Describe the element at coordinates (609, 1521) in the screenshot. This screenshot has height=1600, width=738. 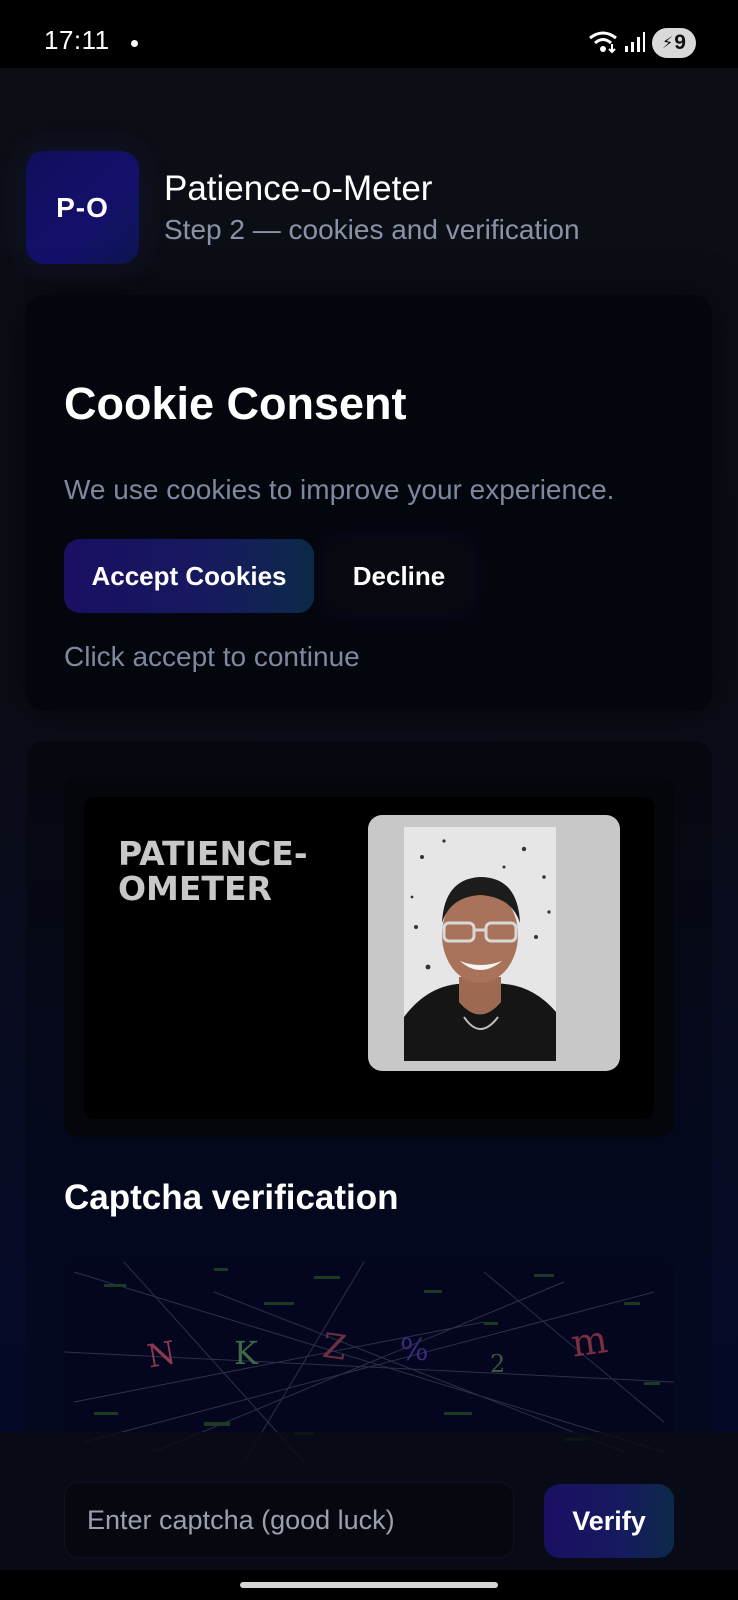
I see `verify-button: Verify` at that location.